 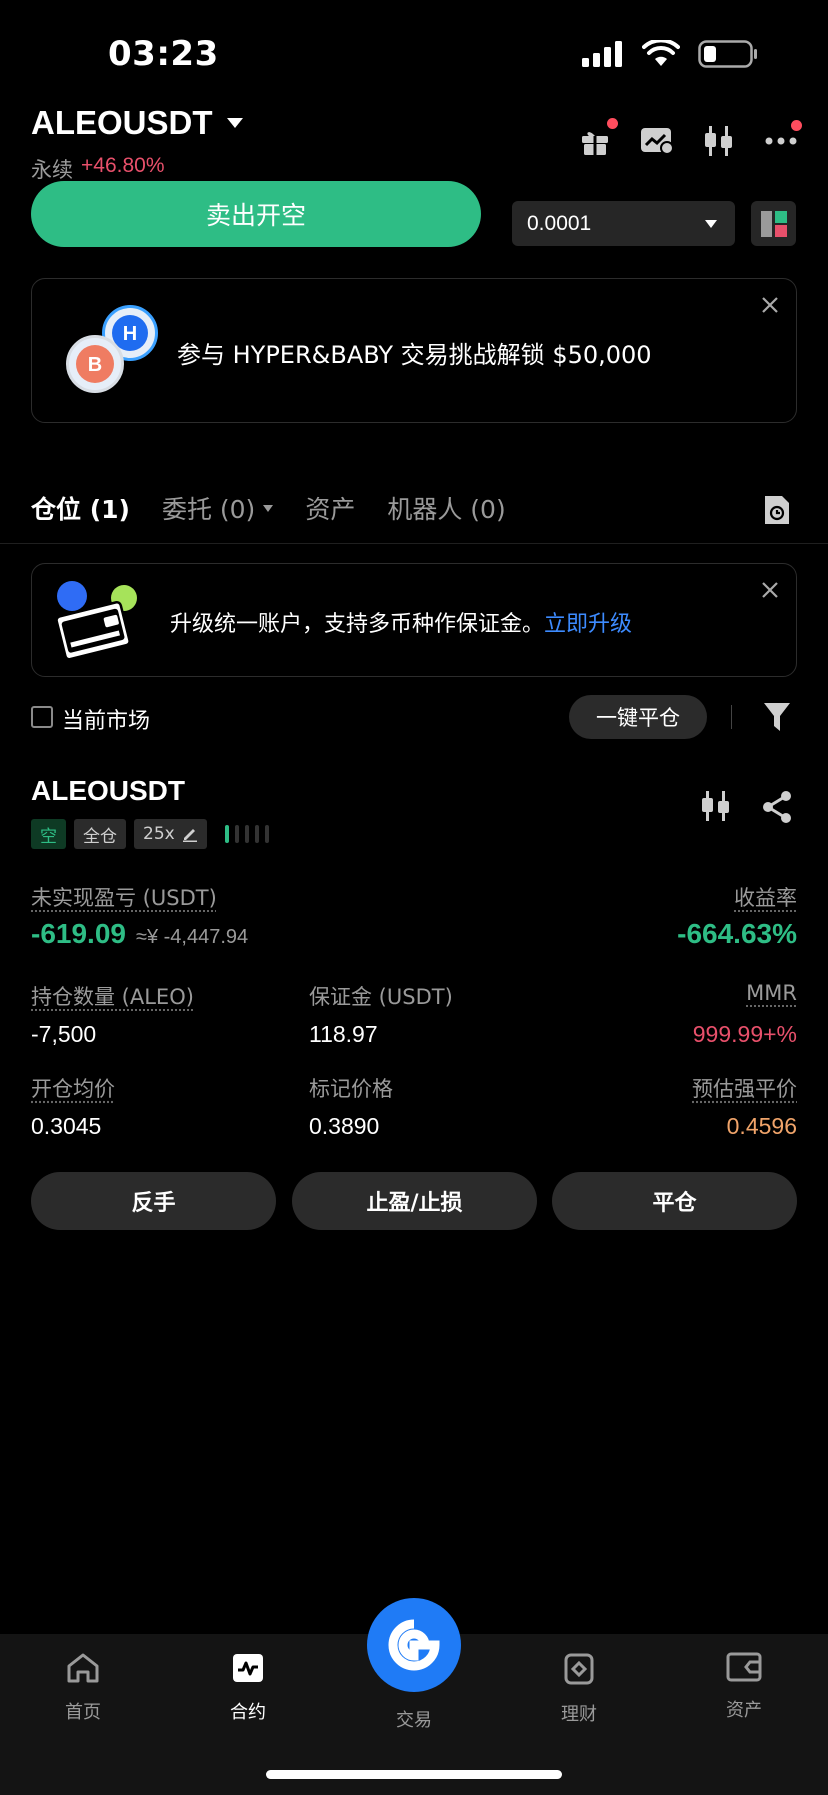 What do you see at coordinates (777, 807) in the screenshot?
I see `share-icon` at bounding box center [777, 807].